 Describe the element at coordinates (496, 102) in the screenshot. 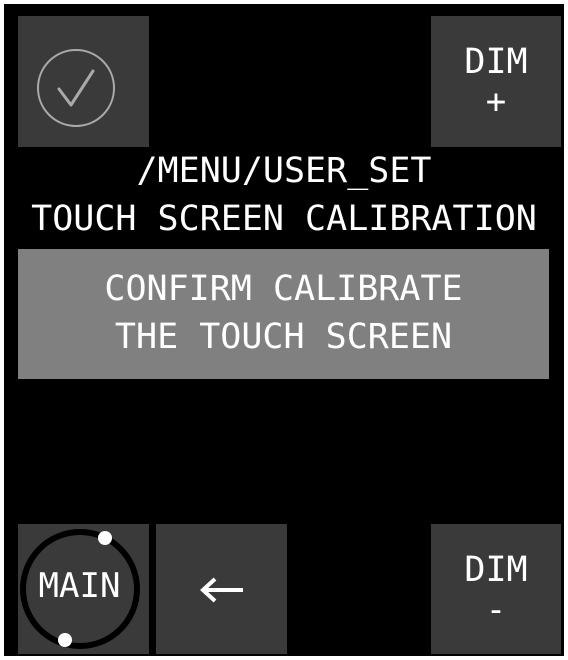

I see `dim-plus-sign: +` at that location.